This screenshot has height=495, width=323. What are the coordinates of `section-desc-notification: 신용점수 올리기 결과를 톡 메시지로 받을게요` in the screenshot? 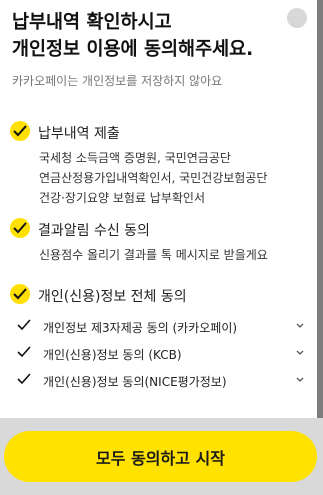 It's located at (153, 255).